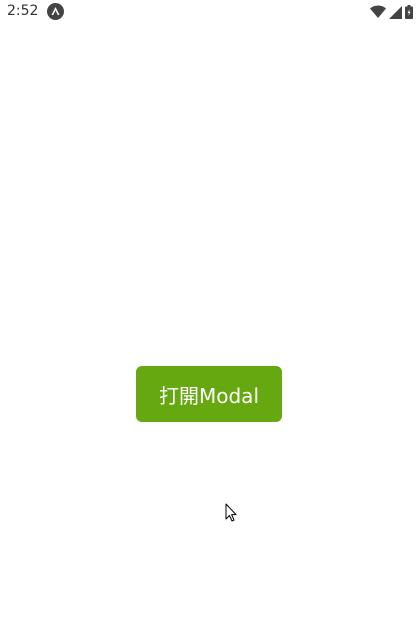  What do you see at coordinates (23, 11) in the screenshot?
I see `status-time: 2:52` at bounding box center [23, 11].